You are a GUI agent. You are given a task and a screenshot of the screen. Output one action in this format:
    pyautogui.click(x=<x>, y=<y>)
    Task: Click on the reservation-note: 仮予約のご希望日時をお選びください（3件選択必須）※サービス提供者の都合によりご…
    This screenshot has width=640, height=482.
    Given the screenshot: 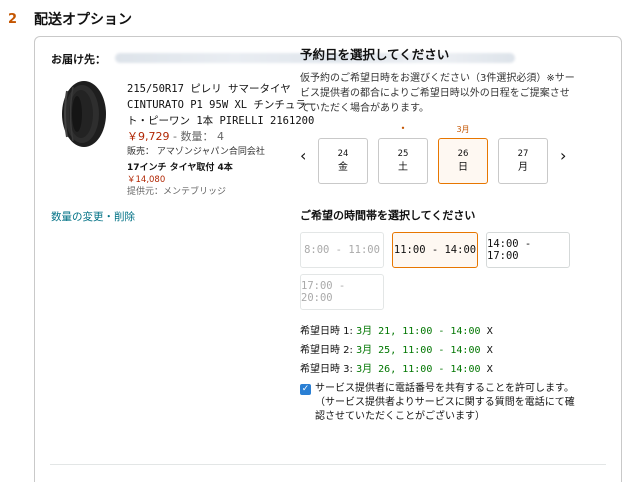 What is the action you would take?
    pyautogui.click(x=437, y=93)
    